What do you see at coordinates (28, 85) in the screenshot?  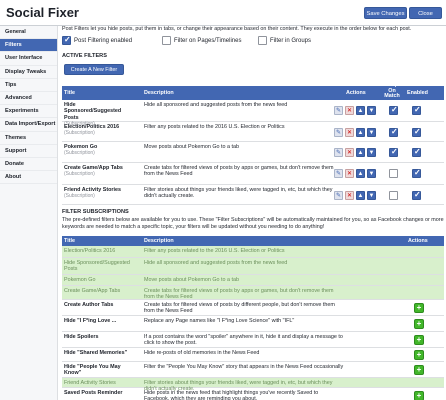 I see `sidebar-item: Tips` at bounding box center [28, 85].